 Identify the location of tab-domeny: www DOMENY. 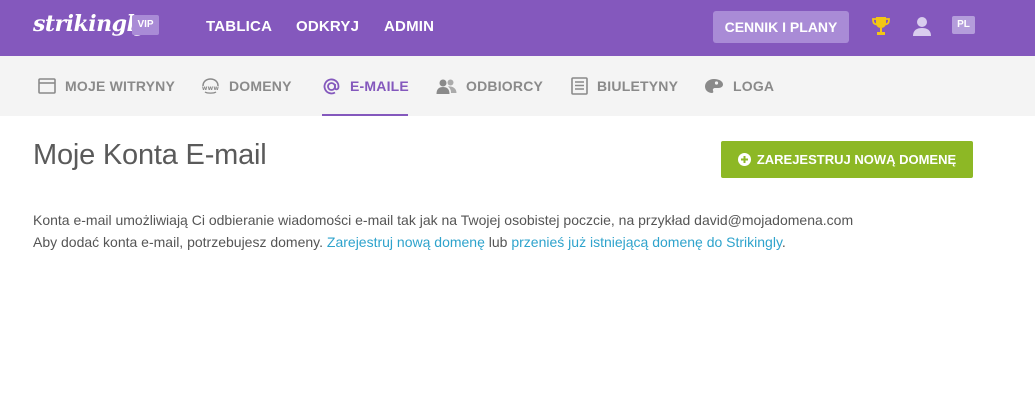
(246, 86).